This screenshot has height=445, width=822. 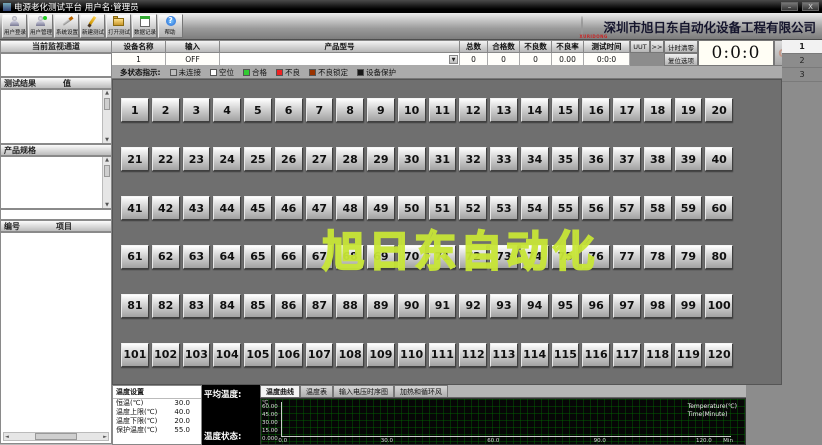 I want to click on channel-button-57: 57, so click(x=627, y=208).